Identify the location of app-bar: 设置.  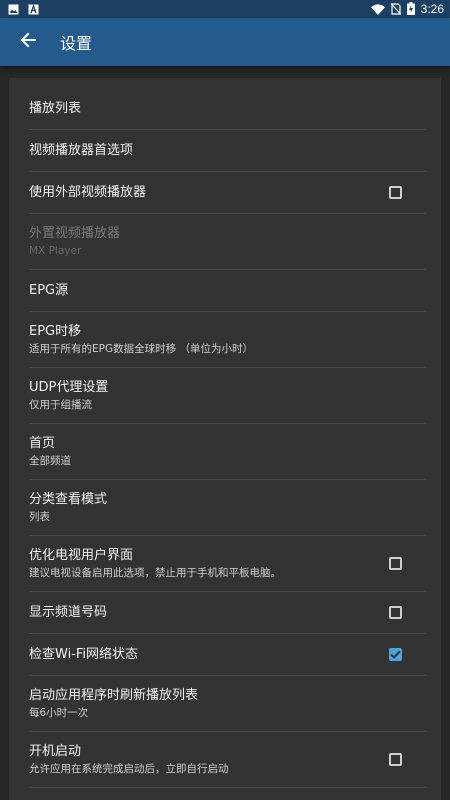
(225, 42).